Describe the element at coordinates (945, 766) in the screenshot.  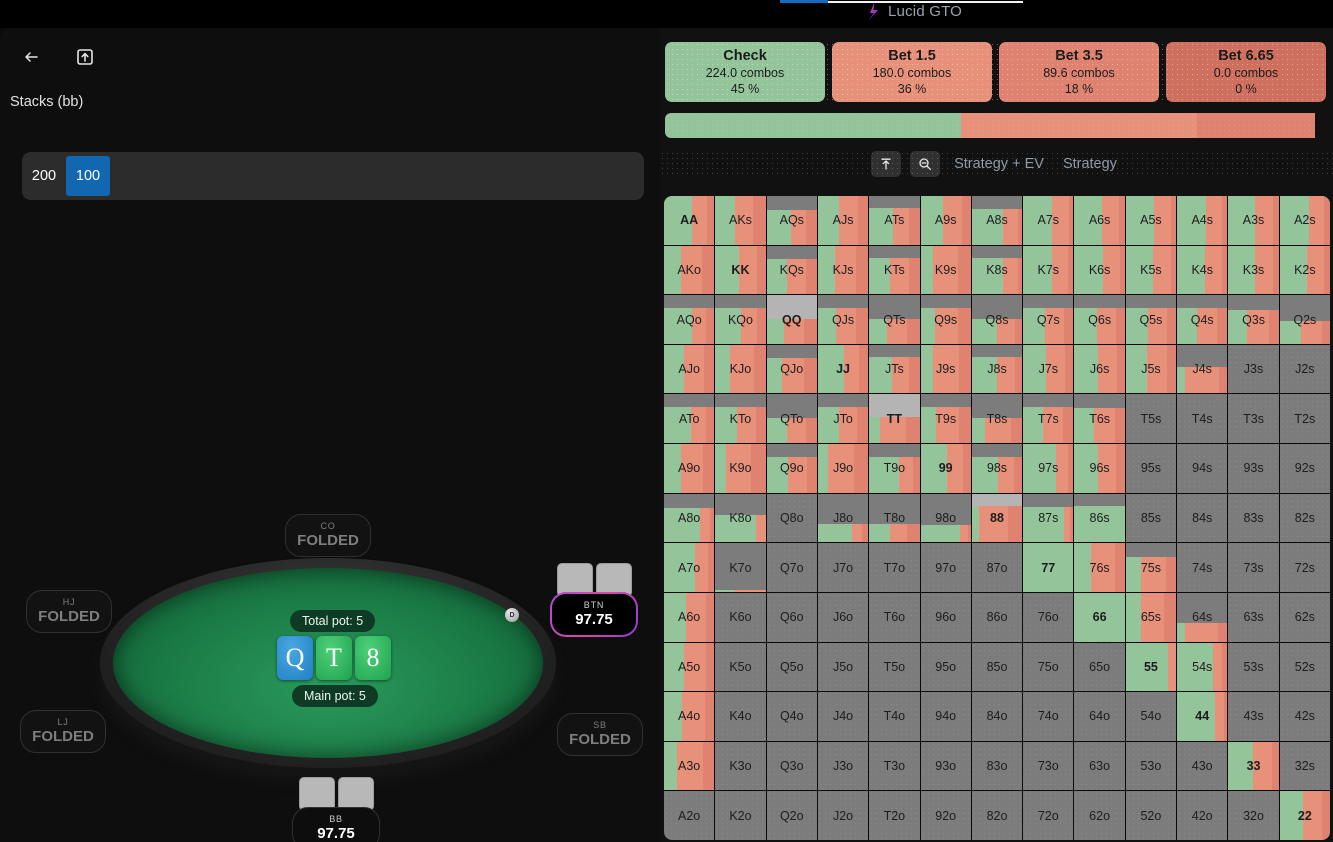
I see `hand-cell-93o: 93o` at that location.